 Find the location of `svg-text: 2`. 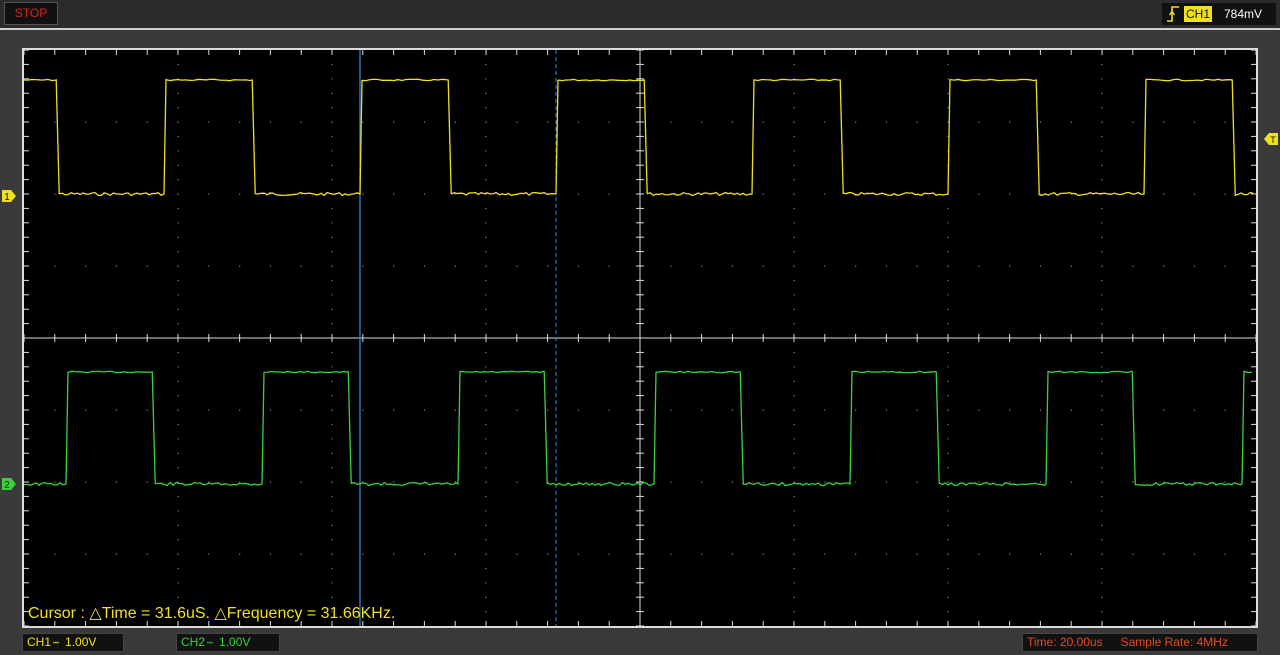

svg-text: 2 is located at coordinates (7, 485).